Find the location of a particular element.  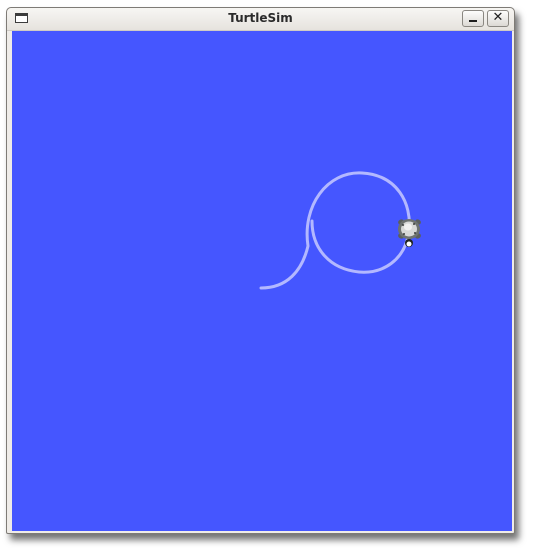

minimize-button is located at coordinates (473, 18).